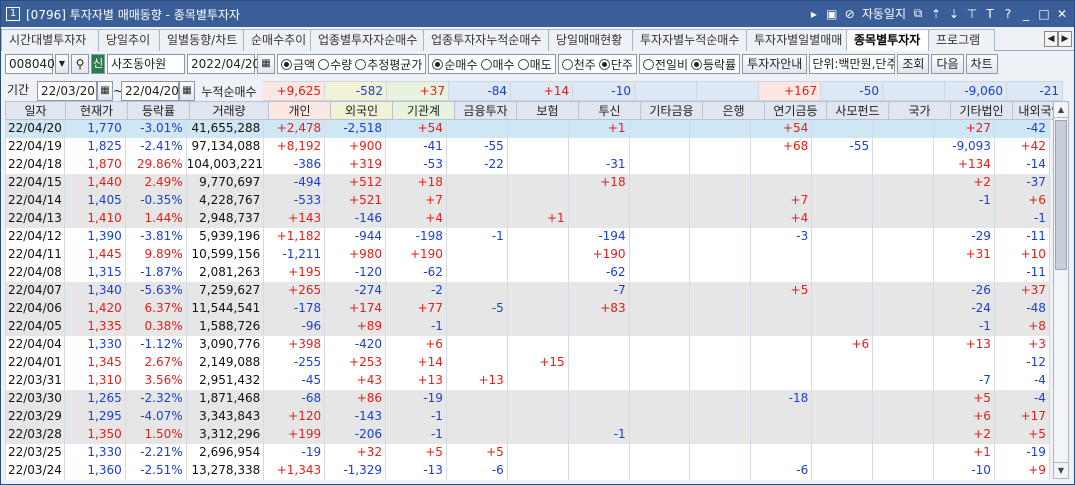 The height and width of the screenshot is (485, 1075). I want to click on period-from-input: 22/03/20, so click(67, 91).